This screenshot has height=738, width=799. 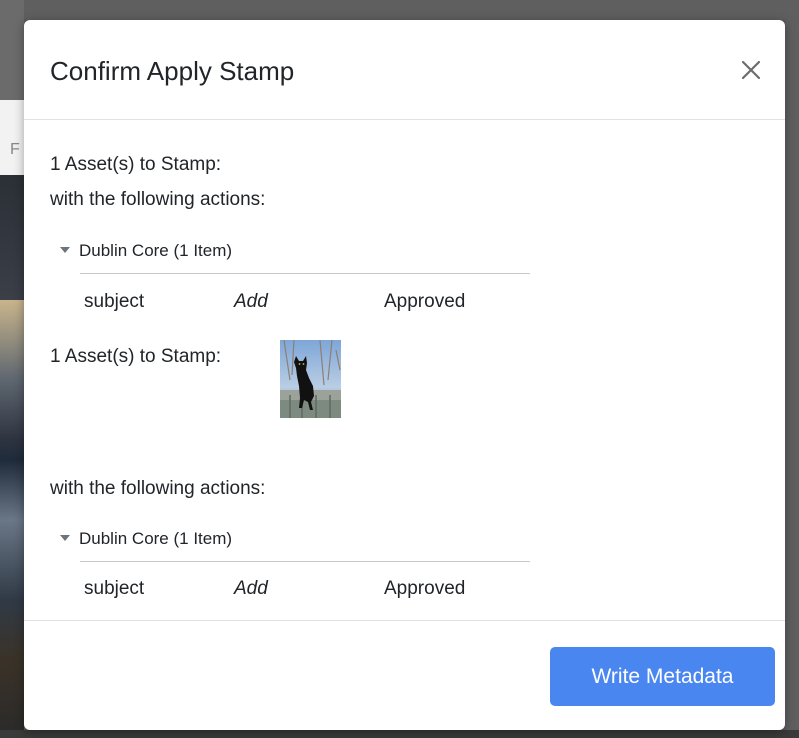 I want to click on close-icon, so click(x=751, y=70).